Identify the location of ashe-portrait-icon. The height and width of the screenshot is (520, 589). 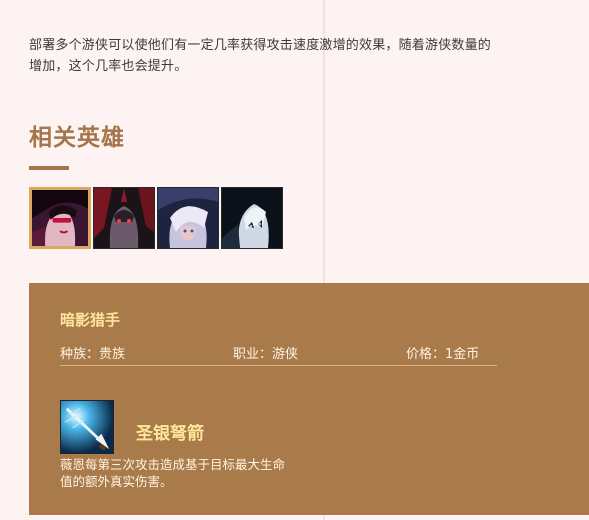
(188, 218).